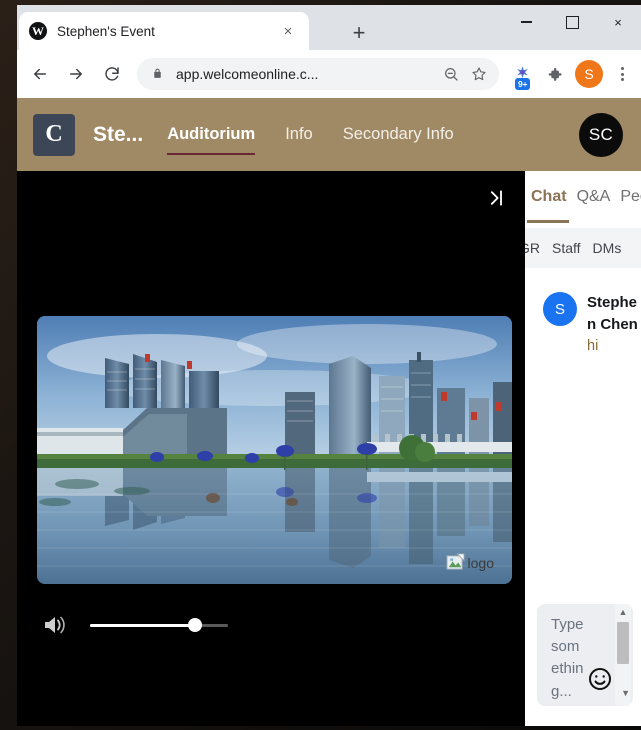 This screenshot has height=730, width=641. Describe the element at coordinates (589, 74) in the screenshot. I see `profile-avatar: S` at that location.